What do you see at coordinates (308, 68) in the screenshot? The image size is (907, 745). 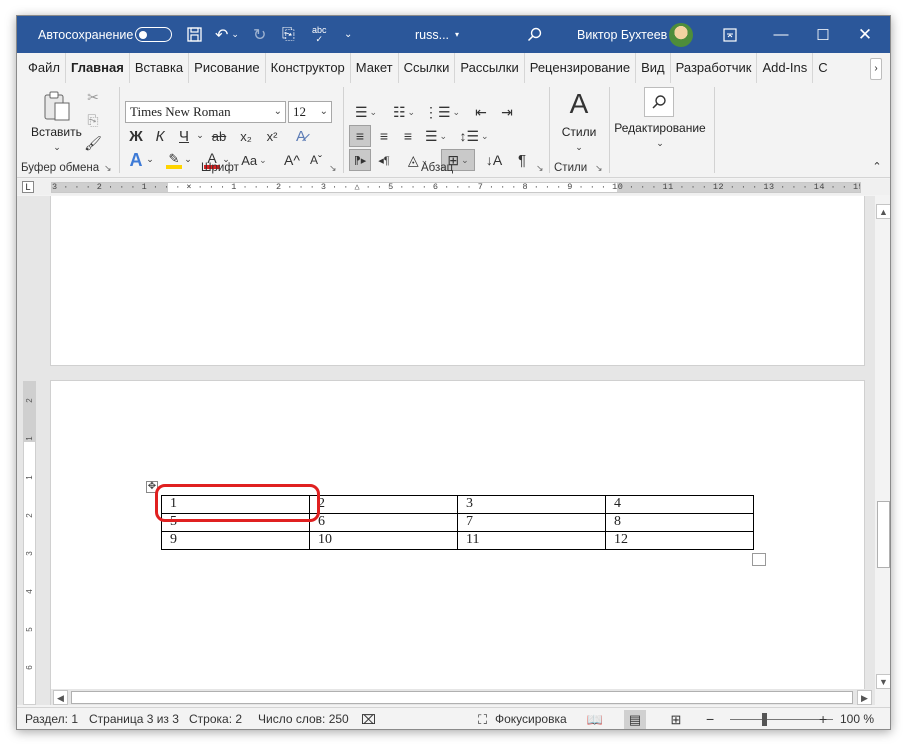 I see `tab-design: Конструктор` at bounding box center [308, 68].